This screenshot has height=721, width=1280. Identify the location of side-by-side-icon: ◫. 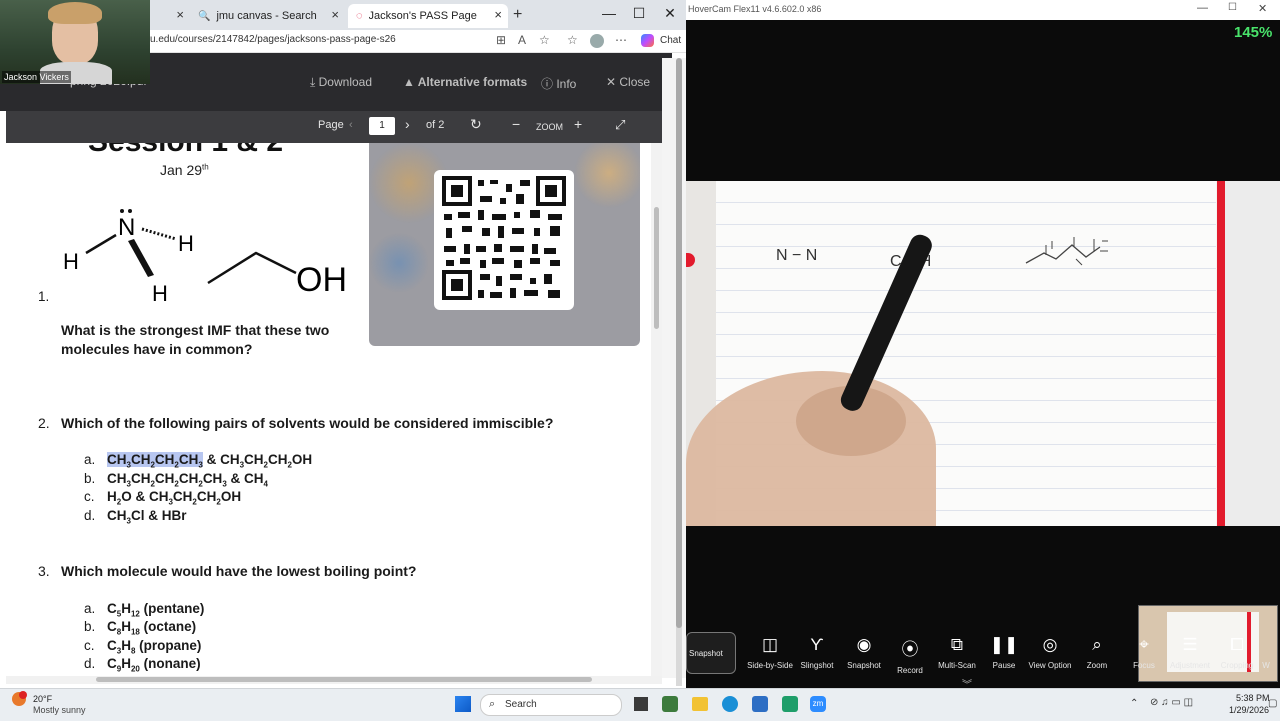
(770, 644).